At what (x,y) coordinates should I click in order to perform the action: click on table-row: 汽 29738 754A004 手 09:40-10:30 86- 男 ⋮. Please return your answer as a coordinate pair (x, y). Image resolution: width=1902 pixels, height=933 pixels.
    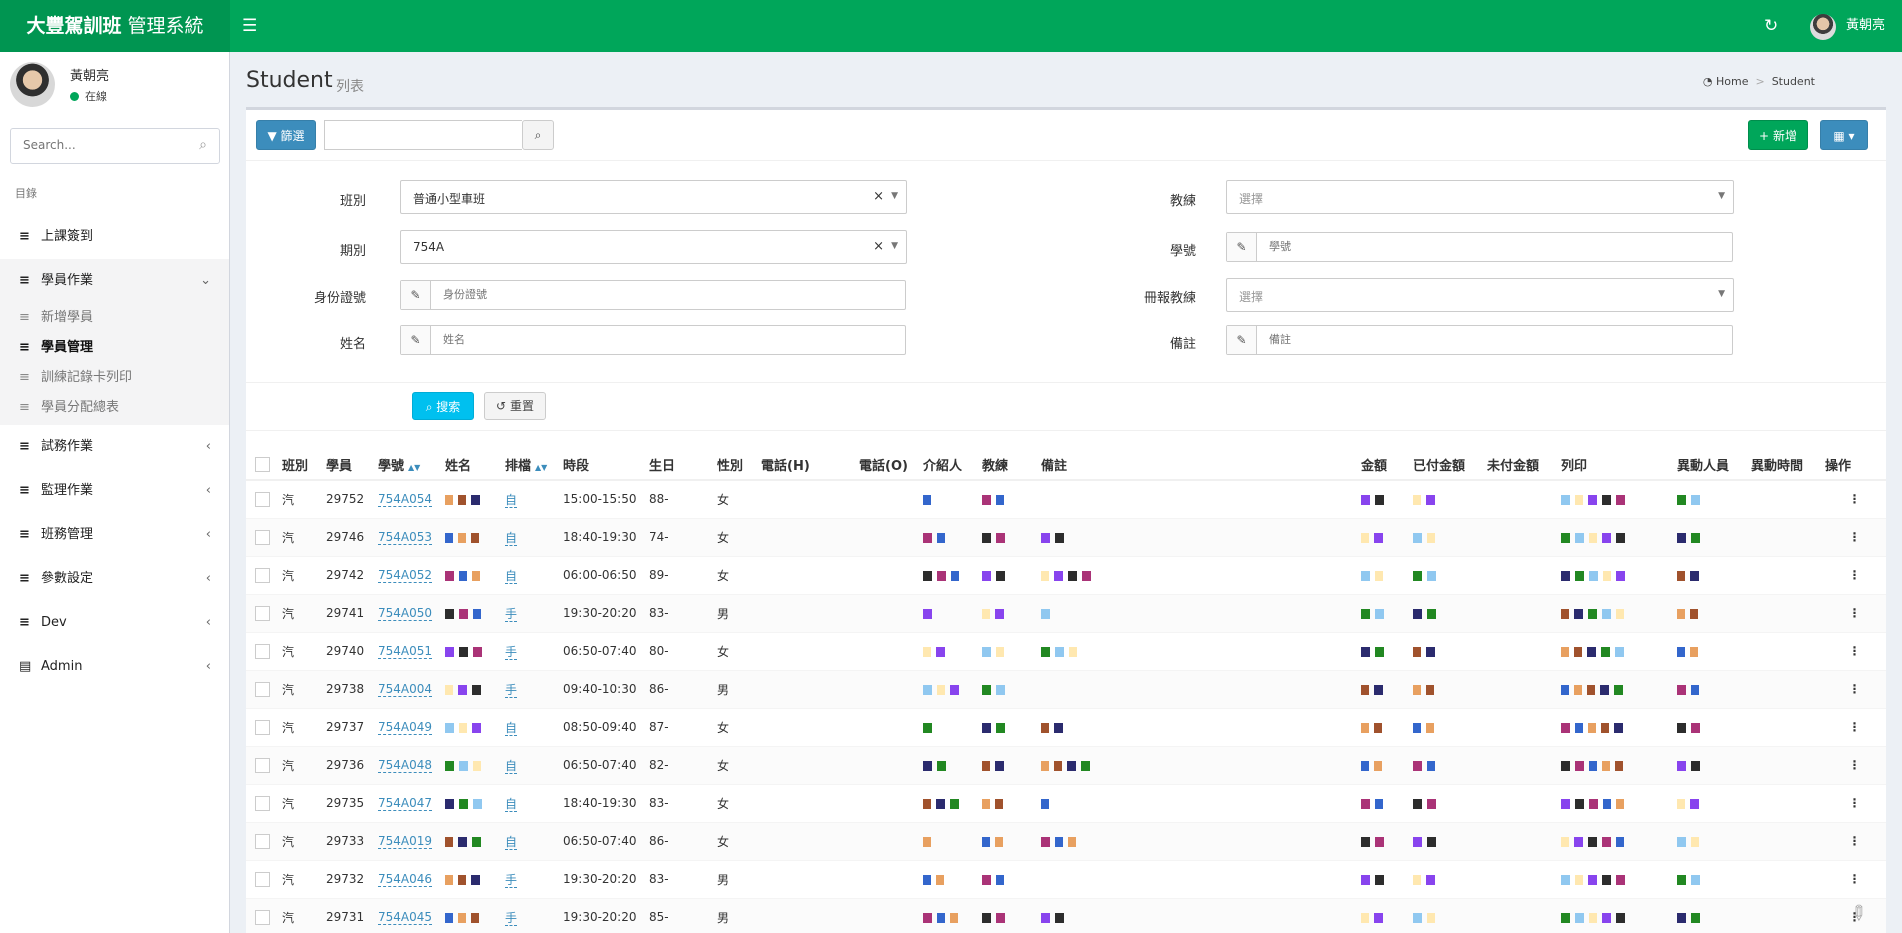
    Looking at the image, I should click on (1066, 688).